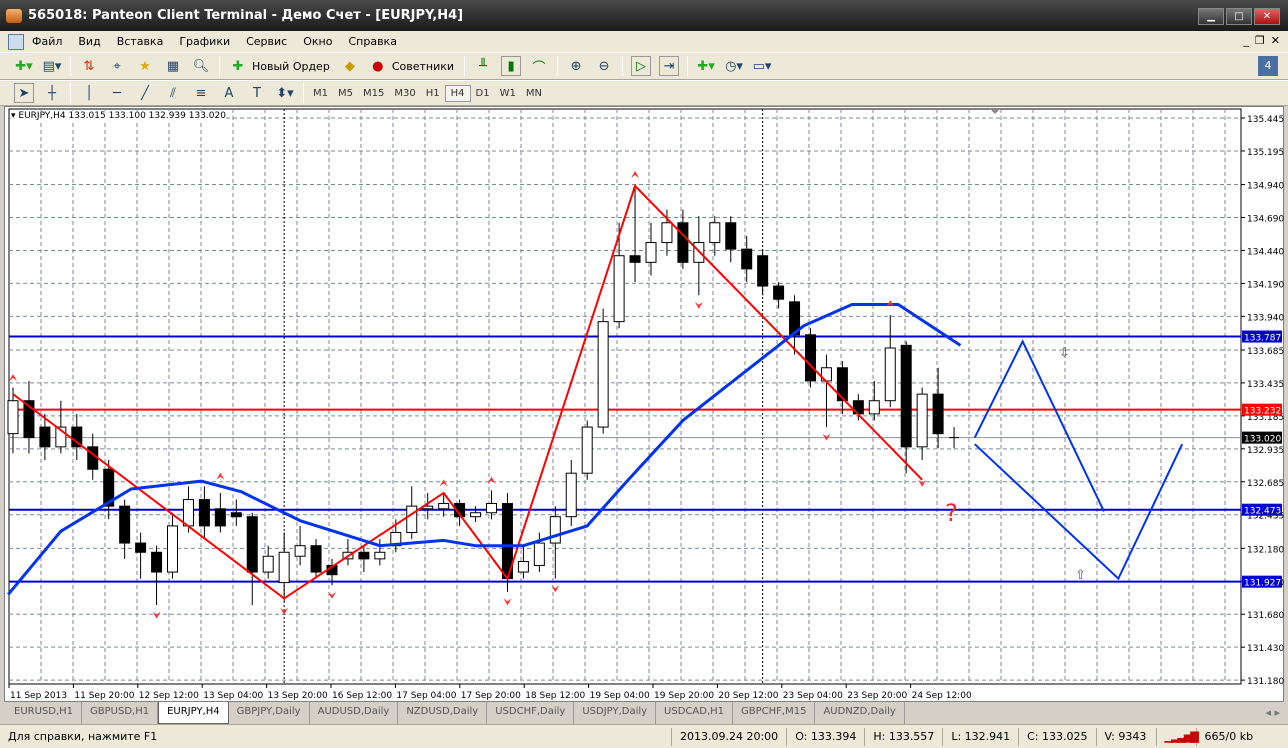 This screenshot has width=1288, height=748. Describe the element at coordinates (511, 66) in the screenshot. I see `candlestick-icon: ▮` at that location.